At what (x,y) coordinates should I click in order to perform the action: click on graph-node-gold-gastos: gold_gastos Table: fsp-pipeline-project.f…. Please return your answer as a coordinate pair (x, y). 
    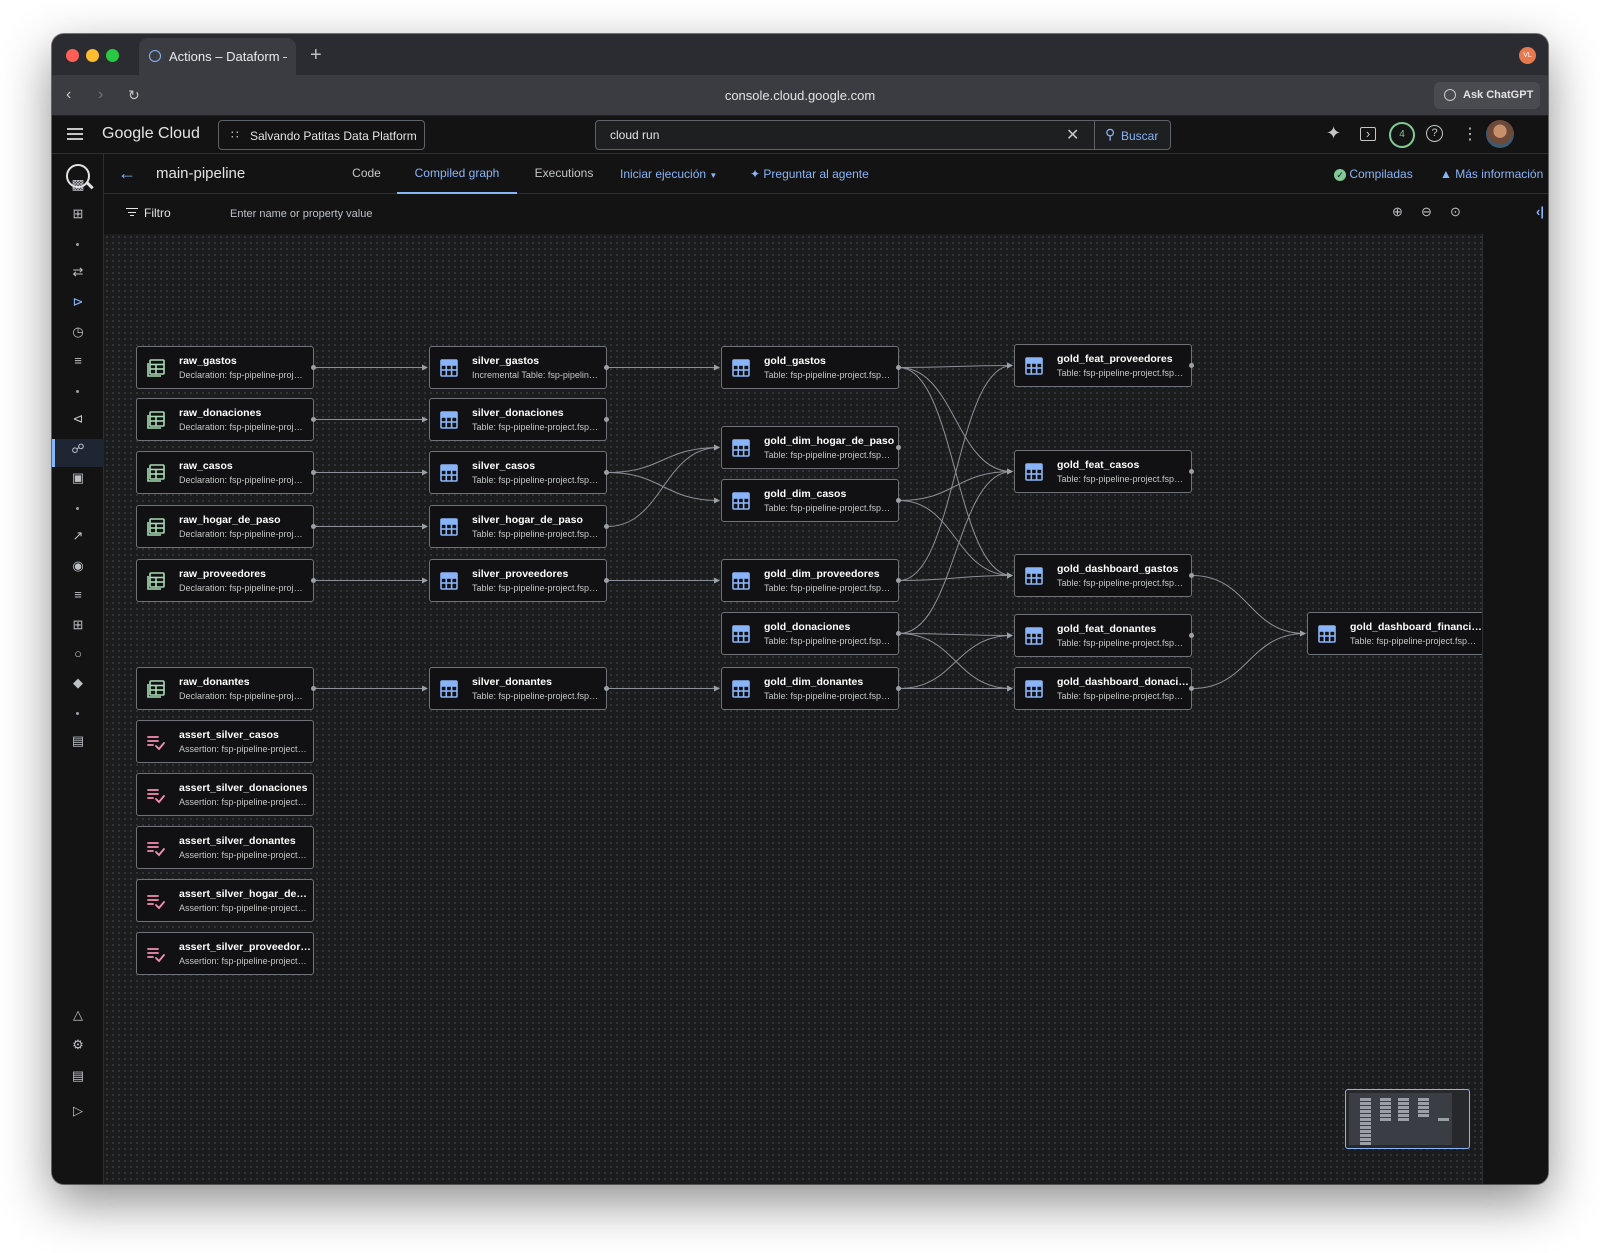
    Looking at the image, I should click on (811, 367).